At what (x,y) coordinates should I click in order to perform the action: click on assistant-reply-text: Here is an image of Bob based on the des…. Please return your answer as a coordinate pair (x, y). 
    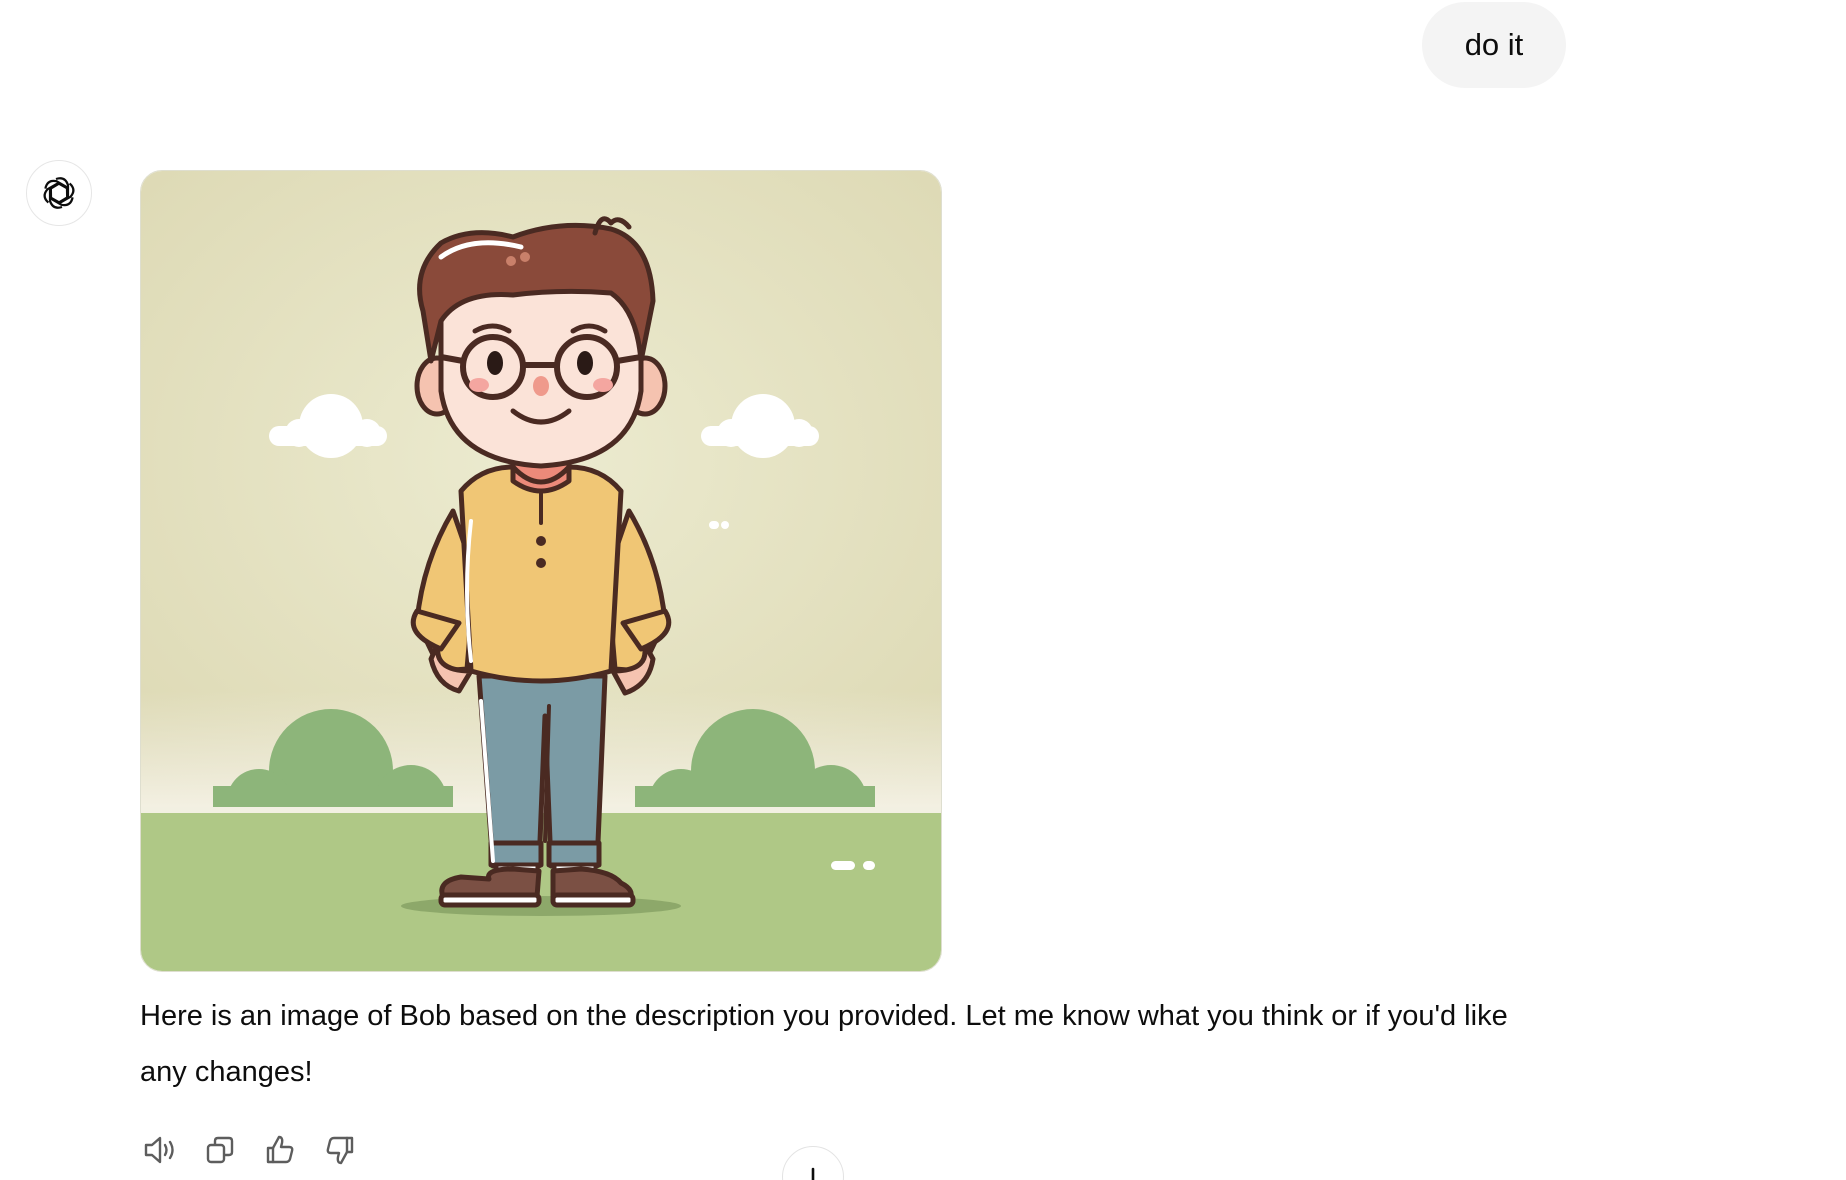
    Looking at the image, I should click on (824, 1044).